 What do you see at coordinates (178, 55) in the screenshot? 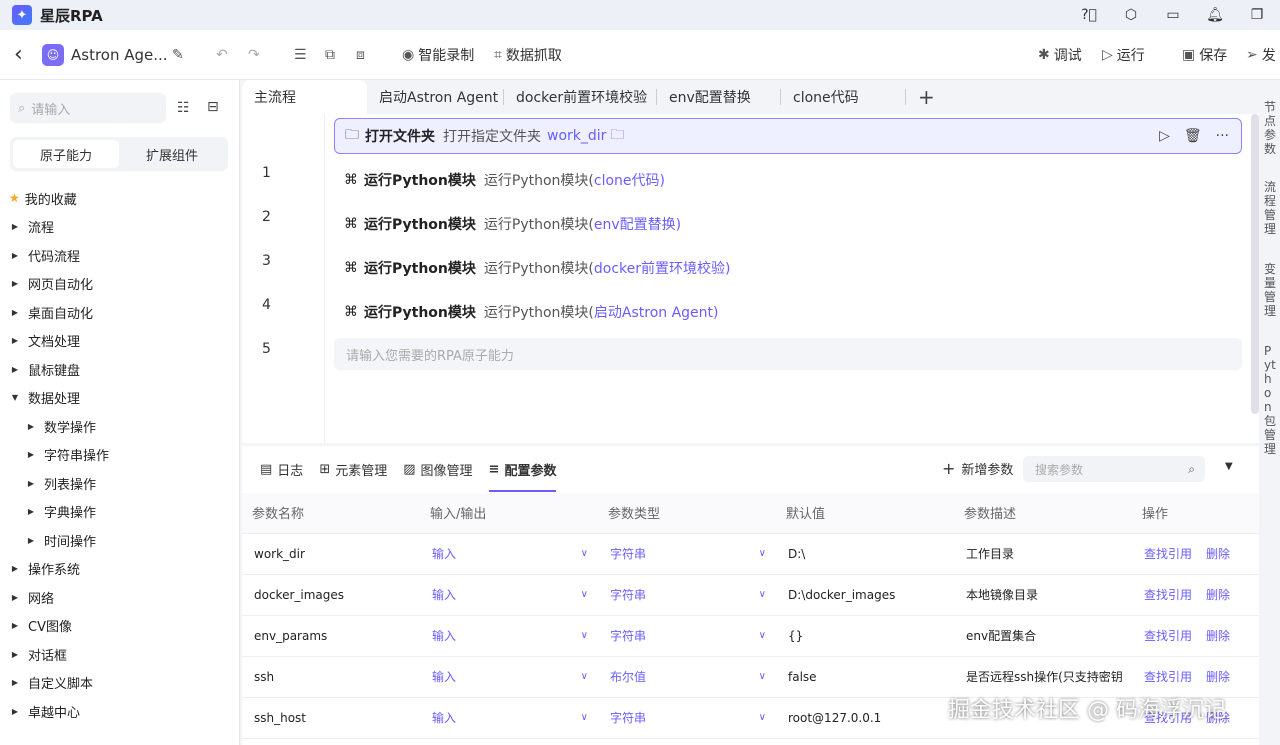
I see `rename-button: ✎` at bounding box center [178, 55].